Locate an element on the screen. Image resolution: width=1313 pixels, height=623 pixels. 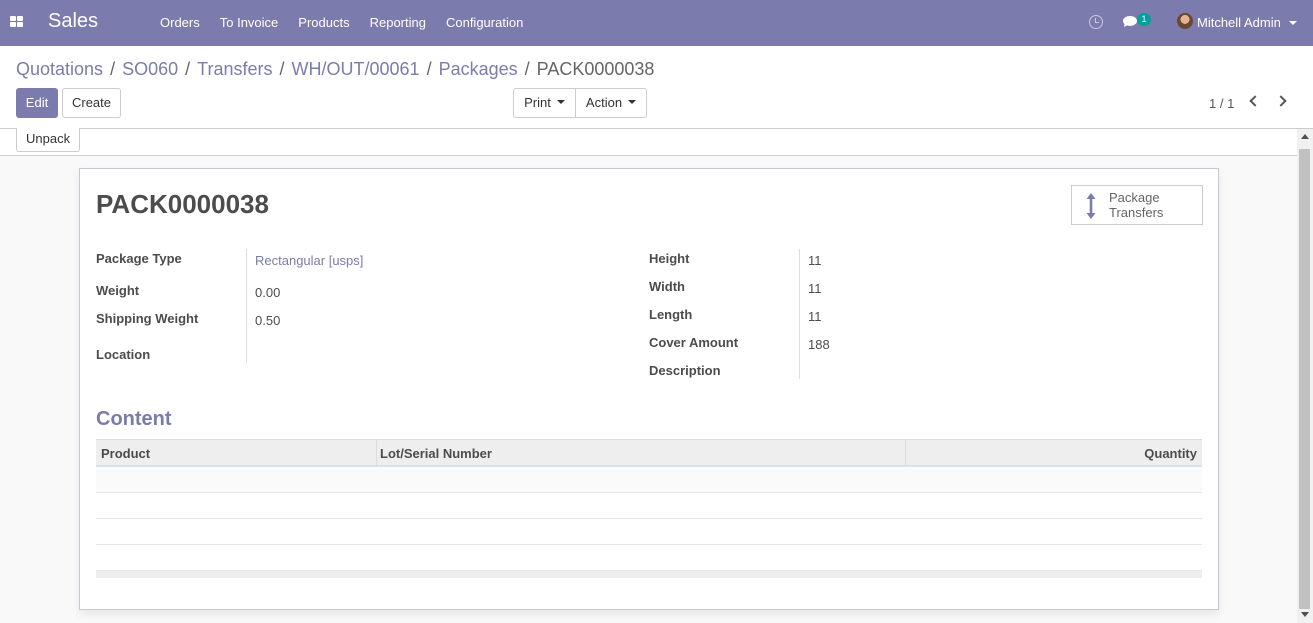
menu-products: Products is located at coordinates (323, 23).